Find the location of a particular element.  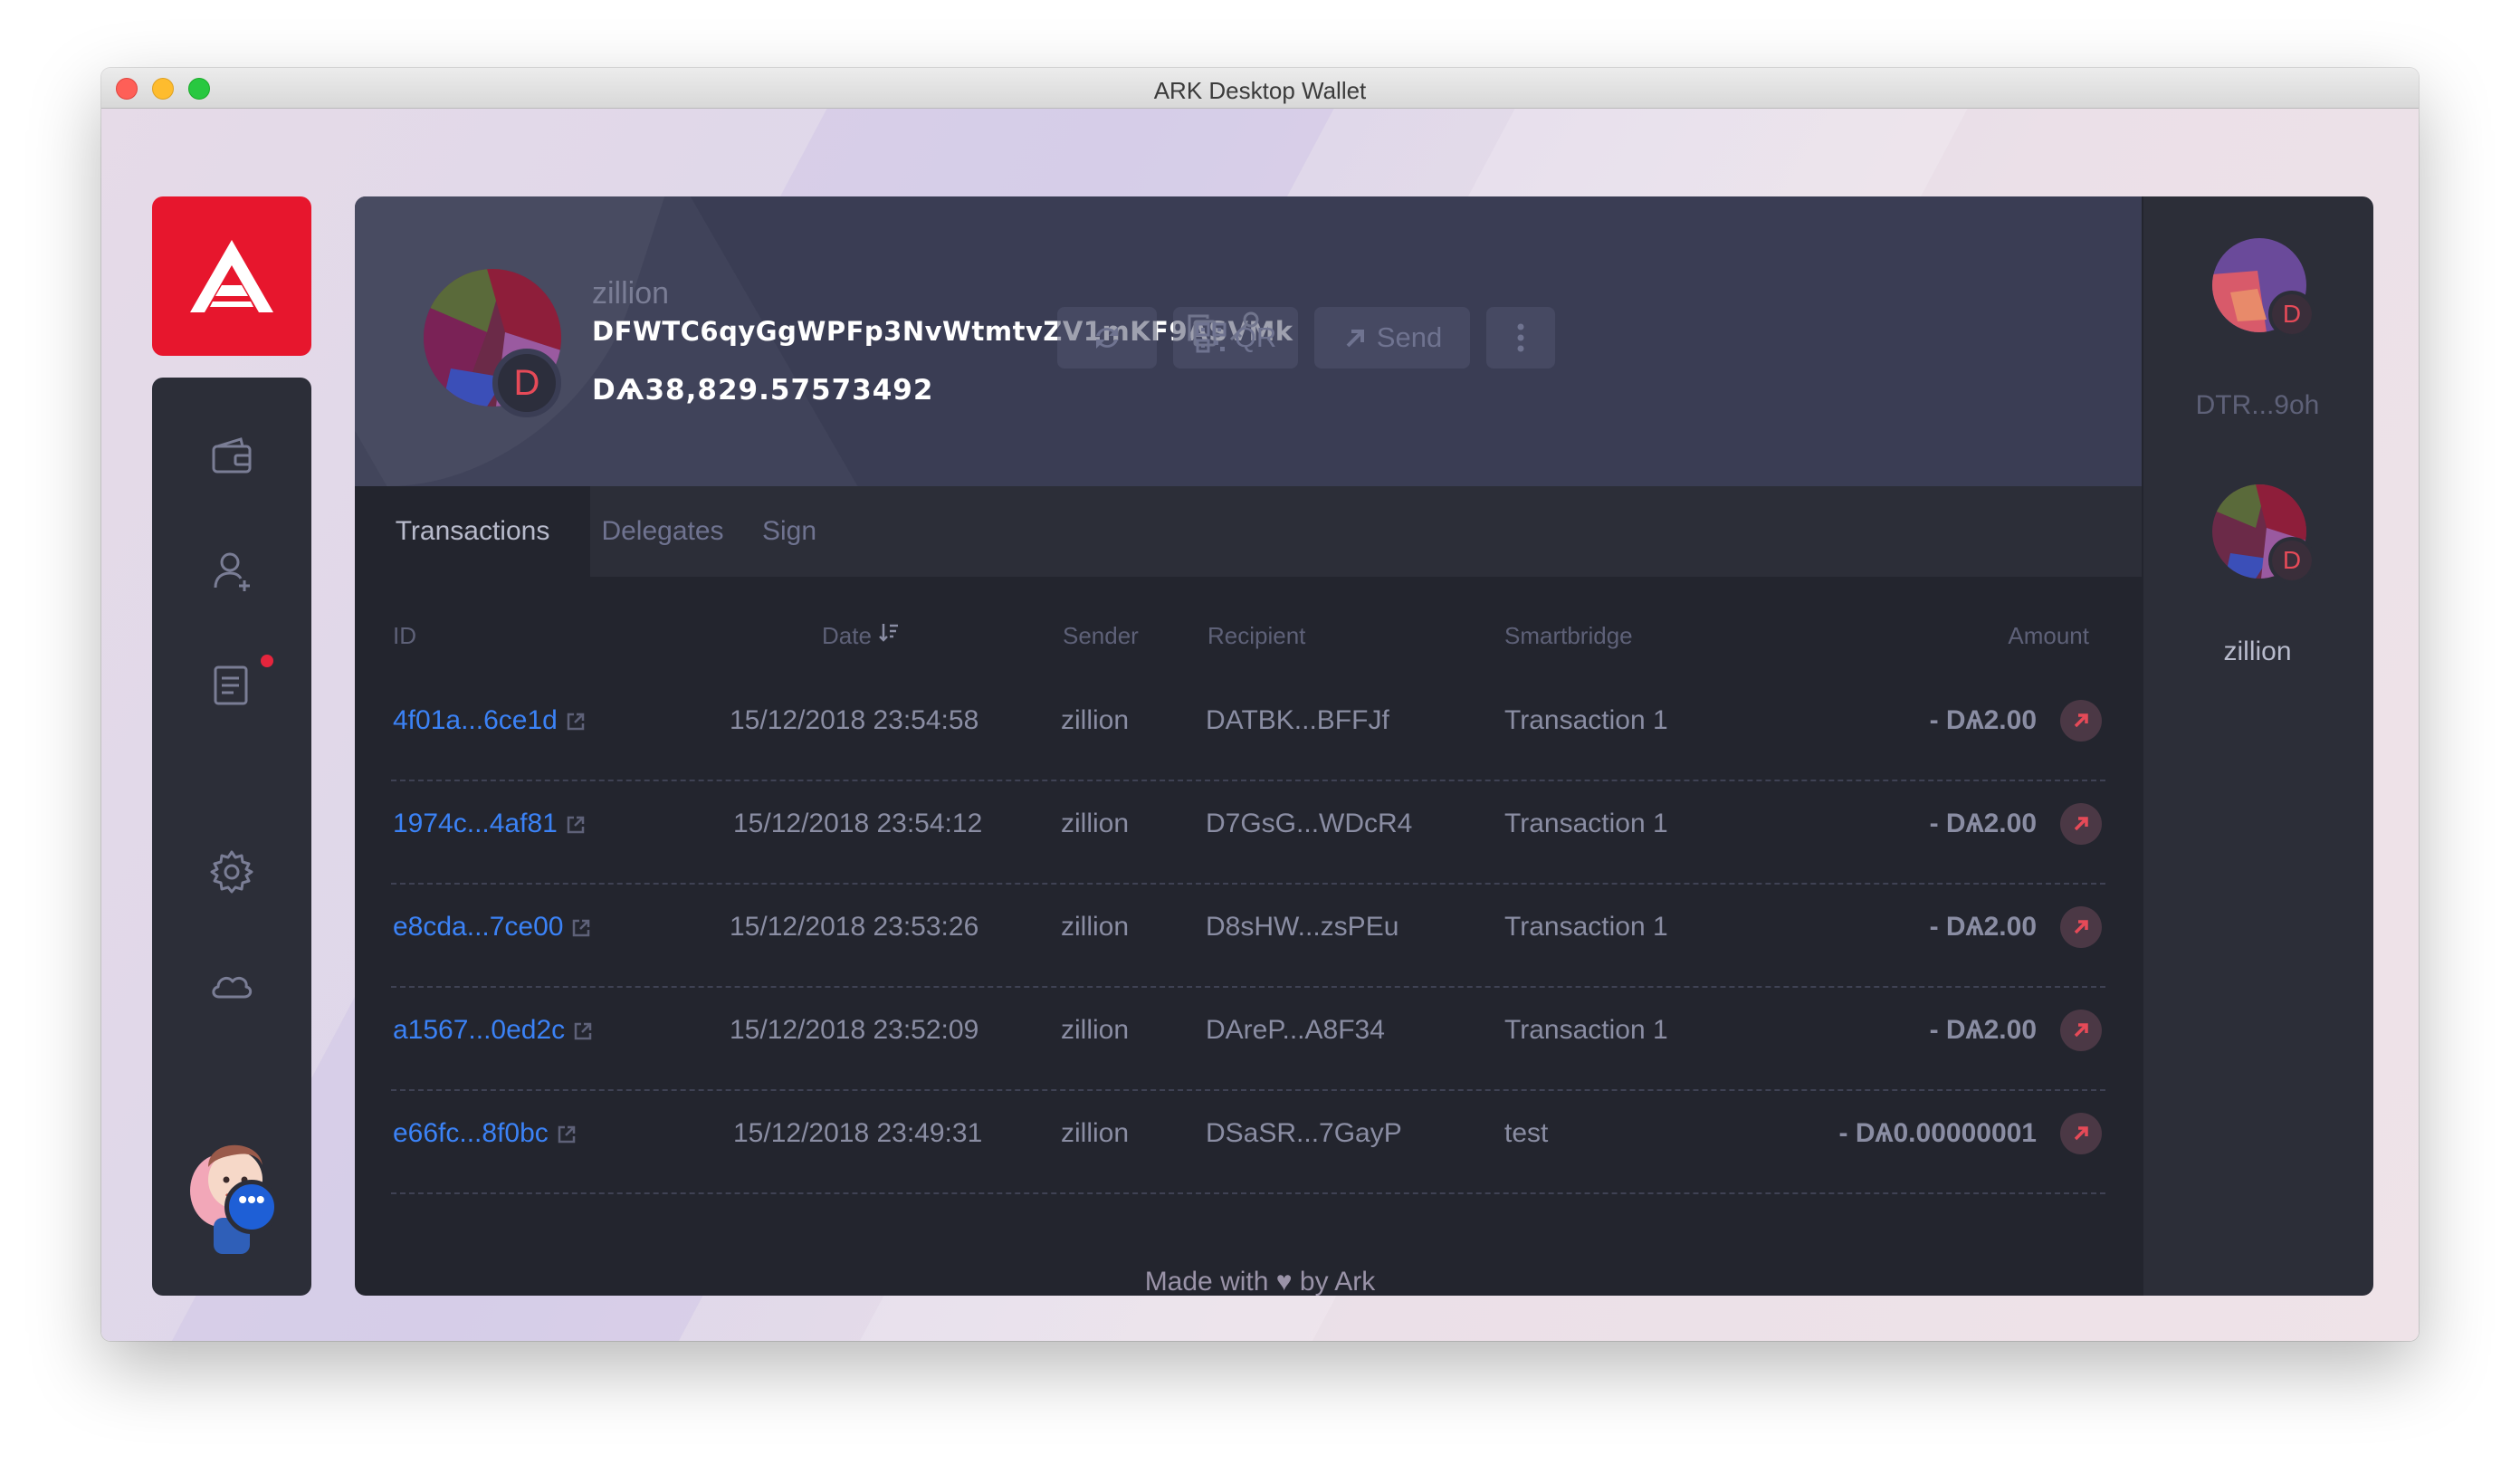

transaction-id-link: e8cda...7ce00 is located at coordinates (493, 927).